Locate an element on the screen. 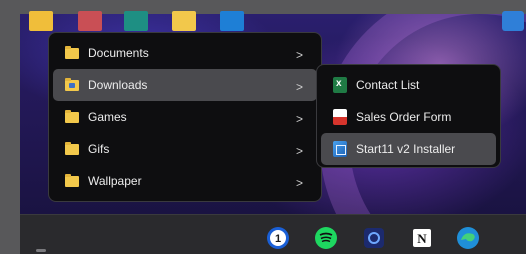 Image resolution: width=526 pixels, height=254 pixels. 1password-icon: 1 is located at coordinates (278, 238).